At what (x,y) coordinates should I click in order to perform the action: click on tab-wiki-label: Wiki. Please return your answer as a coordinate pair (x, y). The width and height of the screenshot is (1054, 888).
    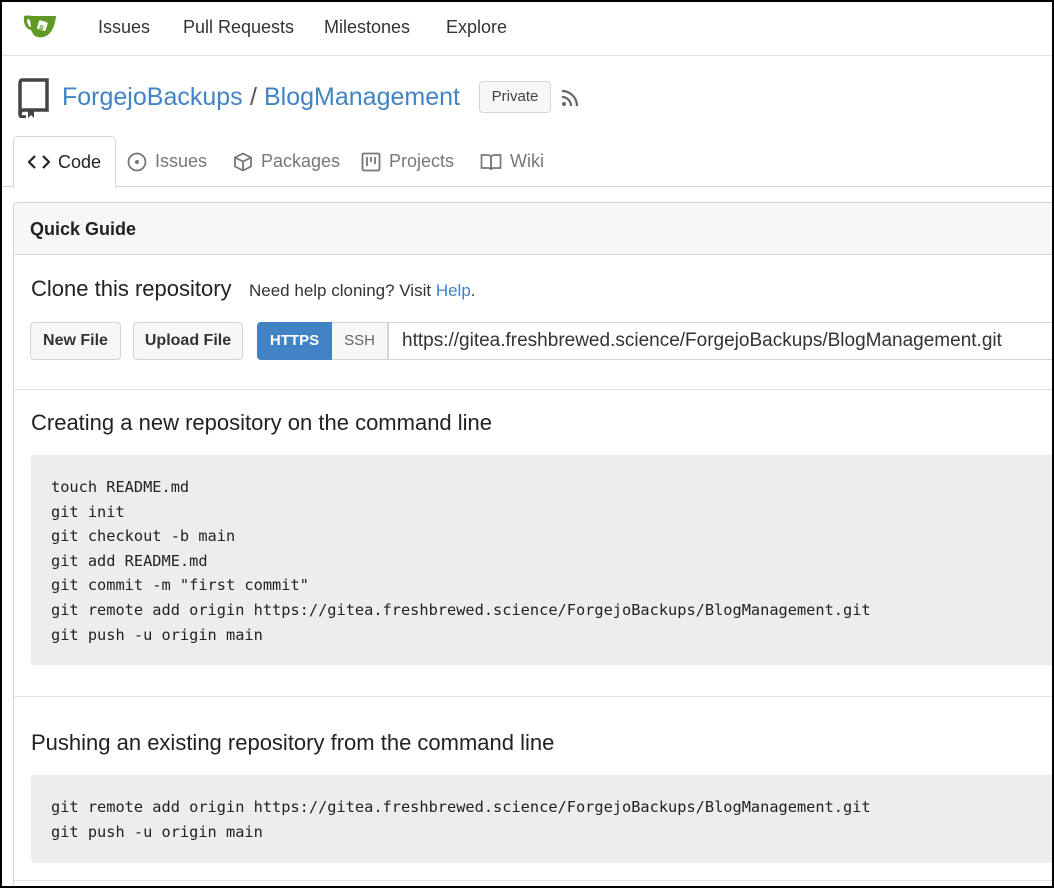
    Looking at the image, I should click on (527, 161).